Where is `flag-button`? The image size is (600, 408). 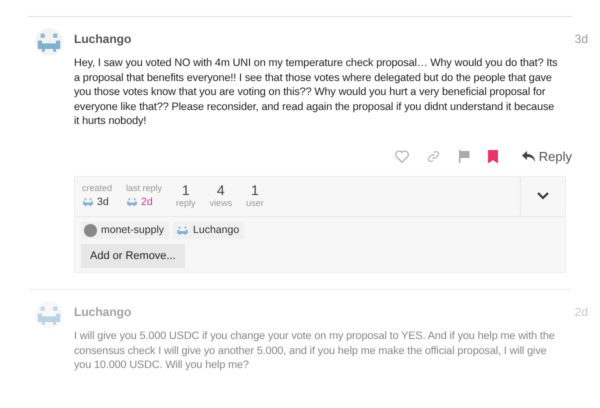
flag-button is located at coordinates (464, 156).